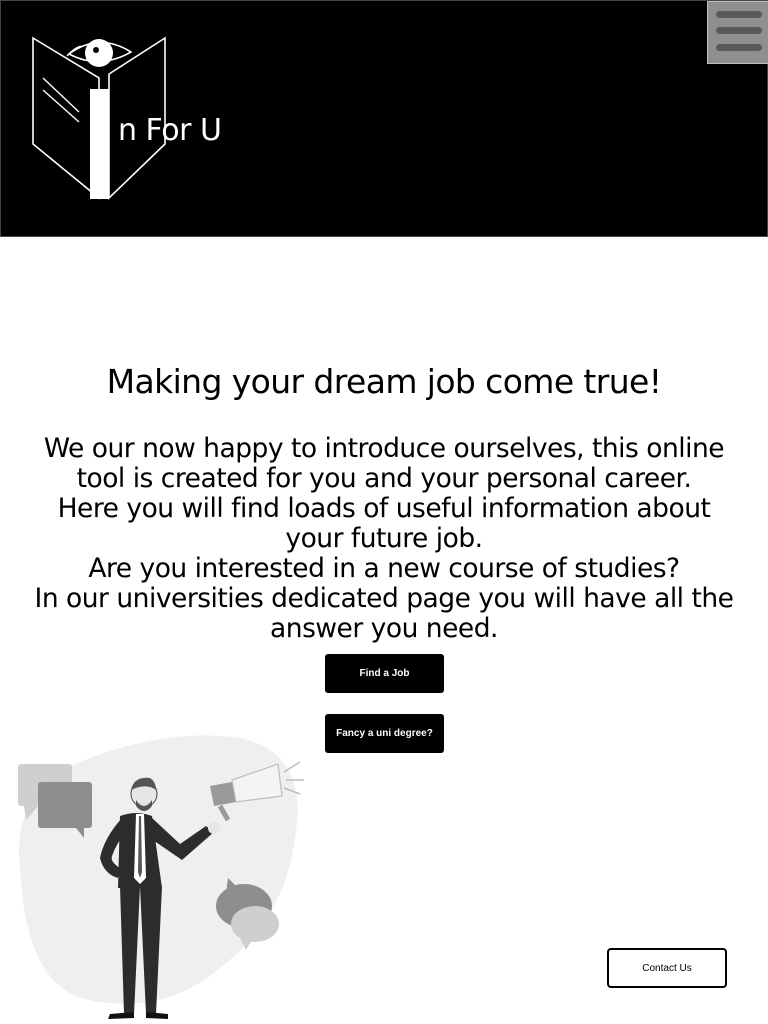  Describe the element at coordinates (384, 381) in the screenshot. I see `page-headline: Making your dream job come true!` at that location.